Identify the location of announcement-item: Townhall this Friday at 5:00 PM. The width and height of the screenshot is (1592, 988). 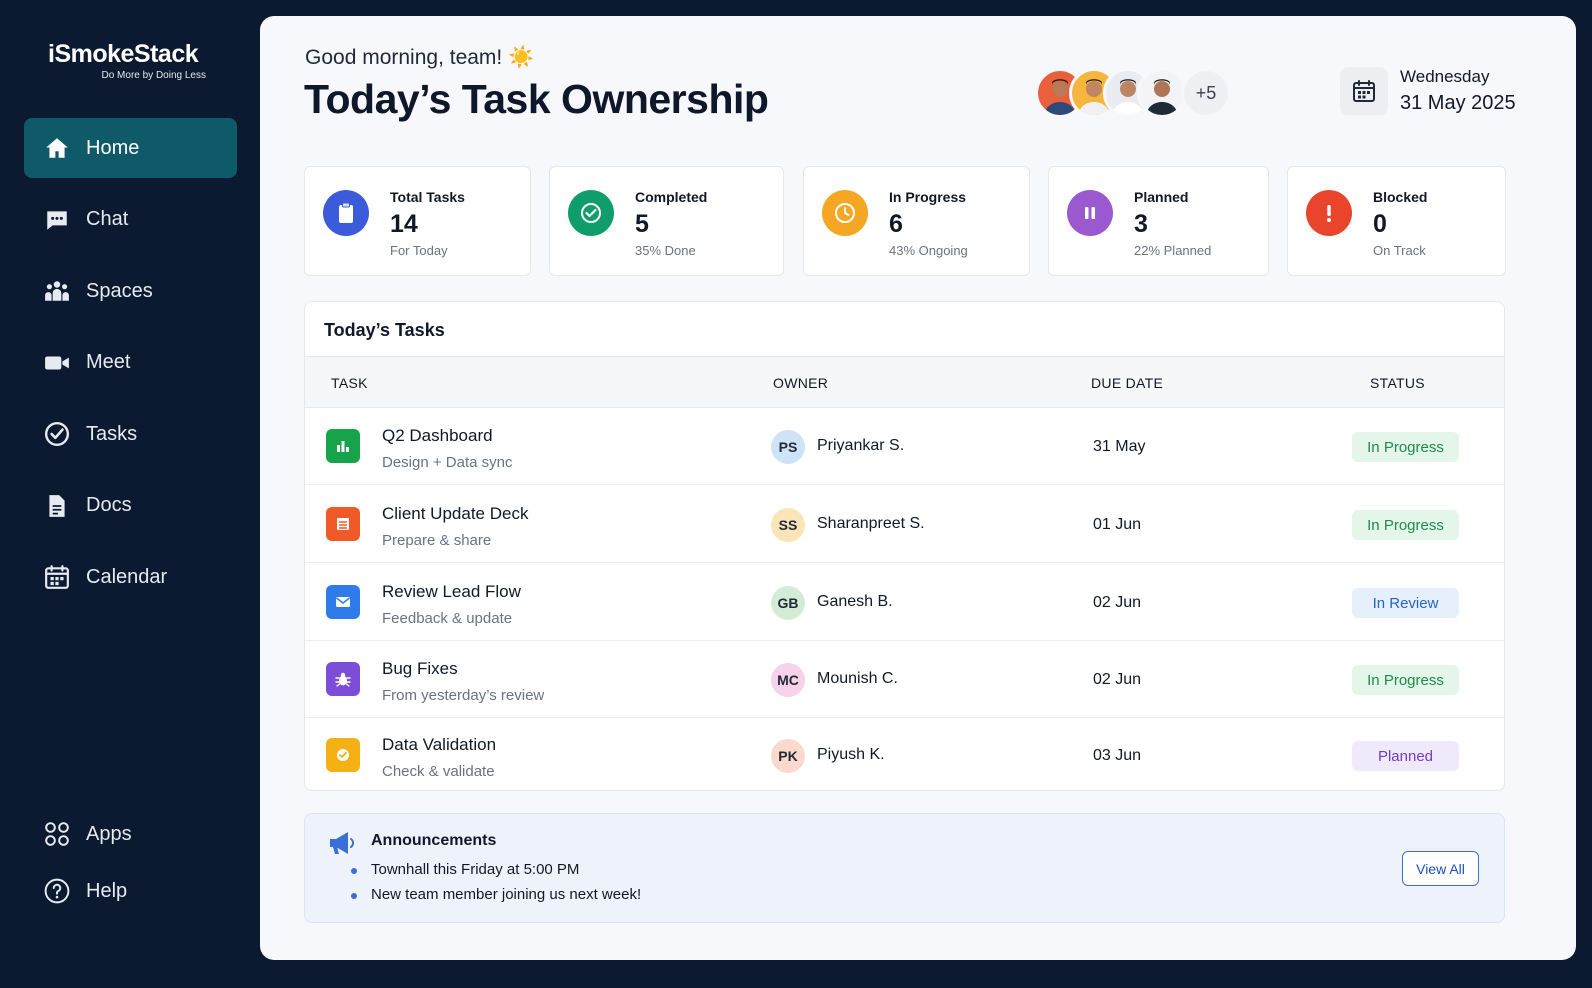
(475, 869).